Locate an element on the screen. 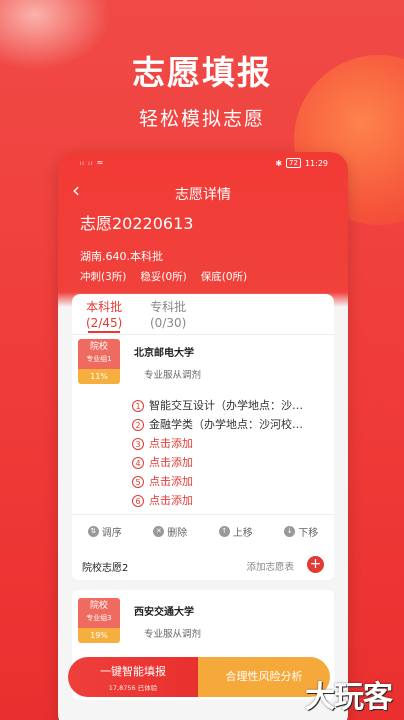  sort-icon: ⇅ is located at coordinates (93, 531).